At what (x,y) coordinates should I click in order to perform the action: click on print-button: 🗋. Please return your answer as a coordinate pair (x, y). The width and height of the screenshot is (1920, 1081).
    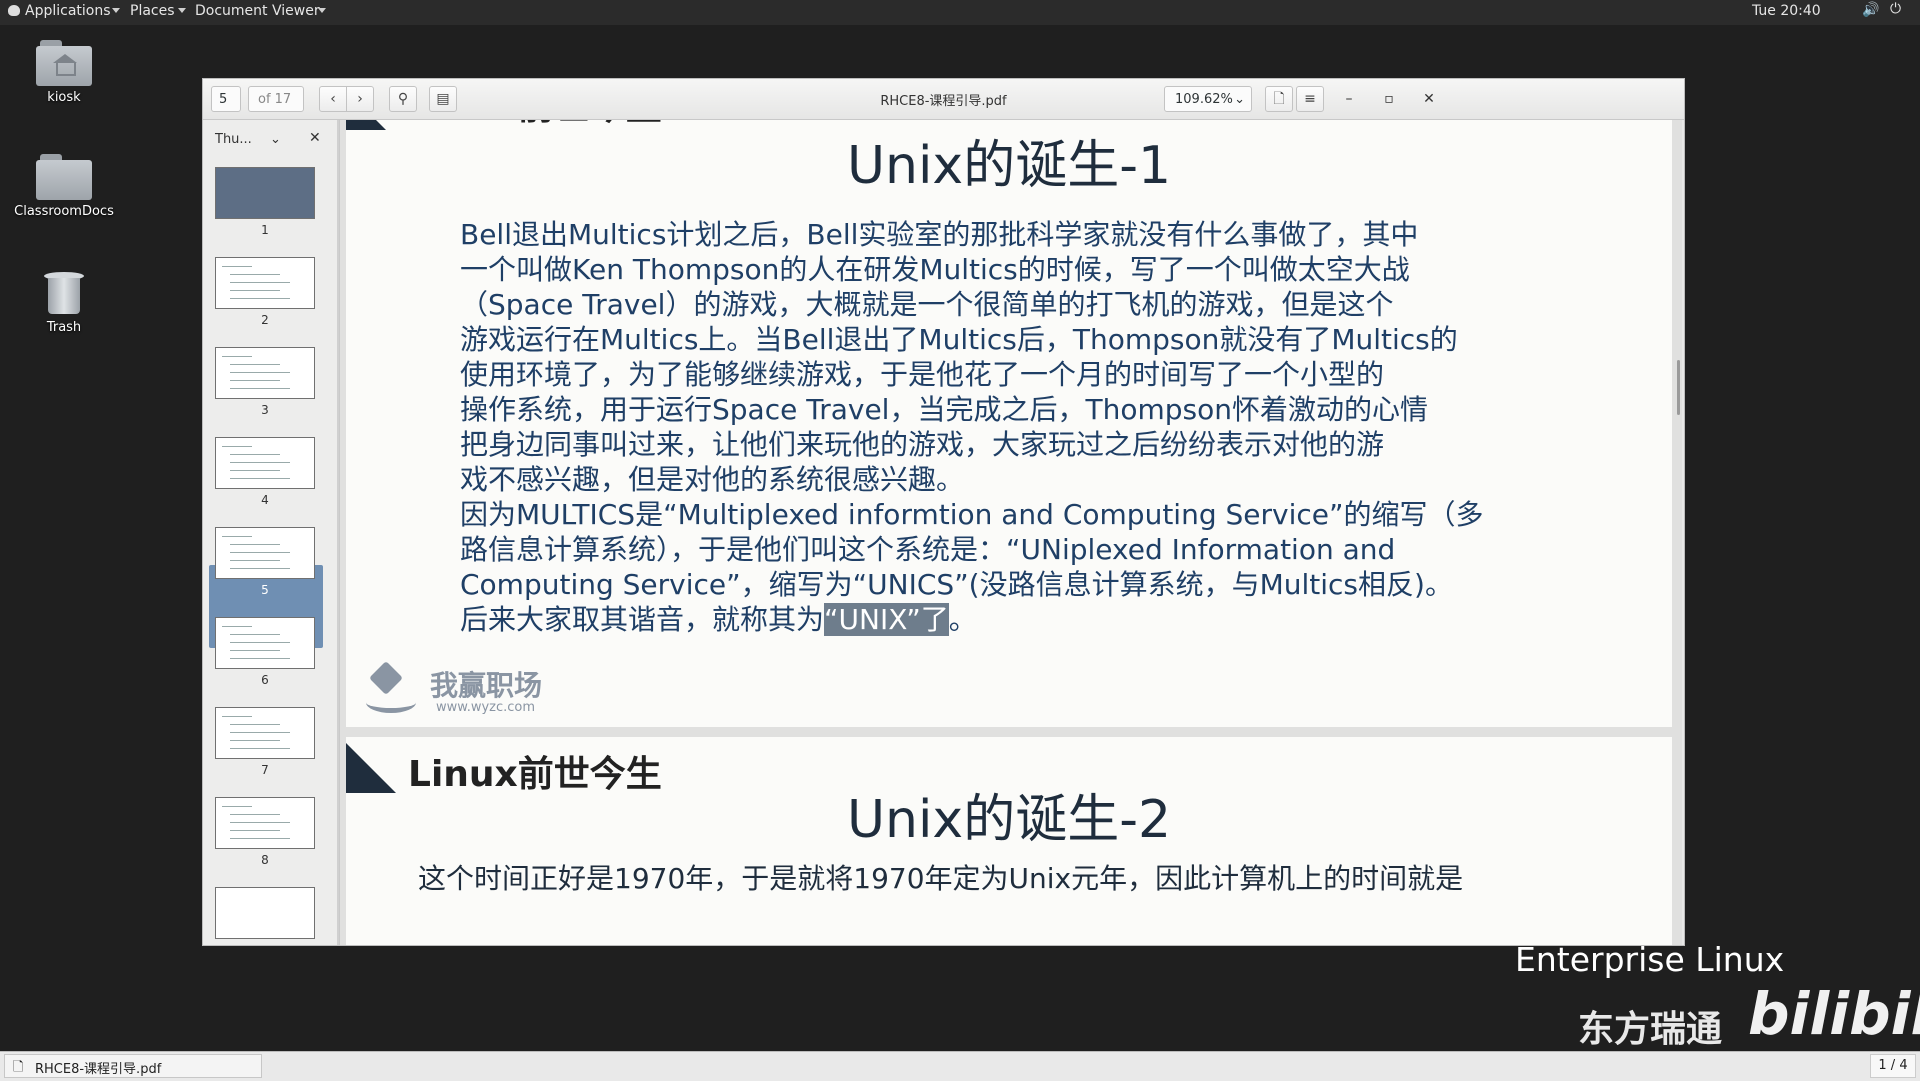
    Looking at the image, I should click on (1279, 99).